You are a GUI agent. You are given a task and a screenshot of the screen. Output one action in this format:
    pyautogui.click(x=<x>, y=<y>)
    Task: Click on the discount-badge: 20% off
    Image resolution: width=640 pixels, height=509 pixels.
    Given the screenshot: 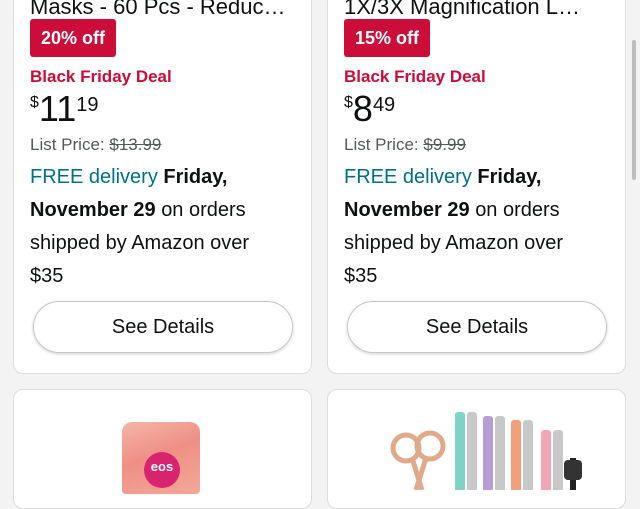 What is the action you would take?
    pyautogui.click(x=73, y=38)
    